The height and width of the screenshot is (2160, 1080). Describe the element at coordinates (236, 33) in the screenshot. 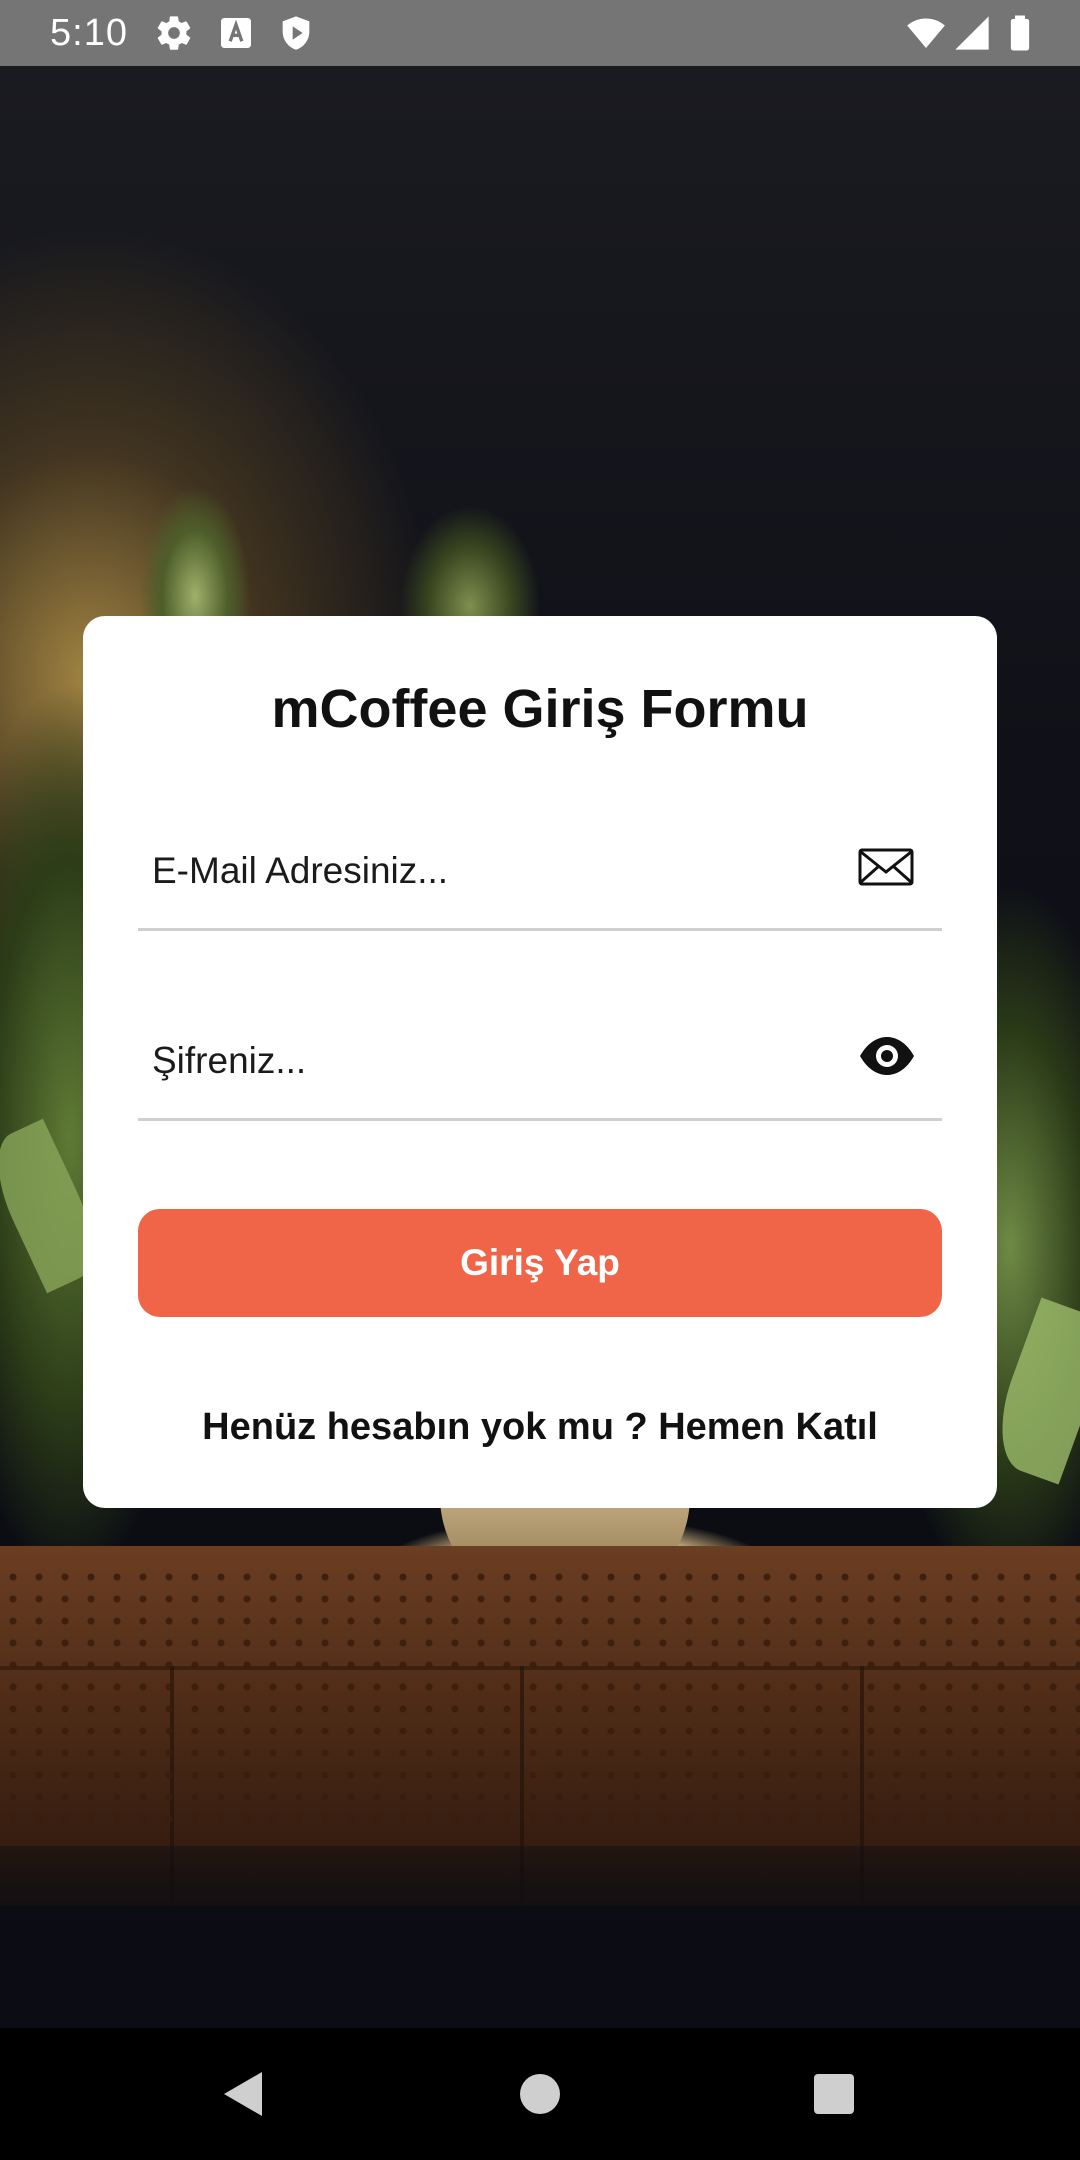

I see `a-keyboard-icon` at that location.